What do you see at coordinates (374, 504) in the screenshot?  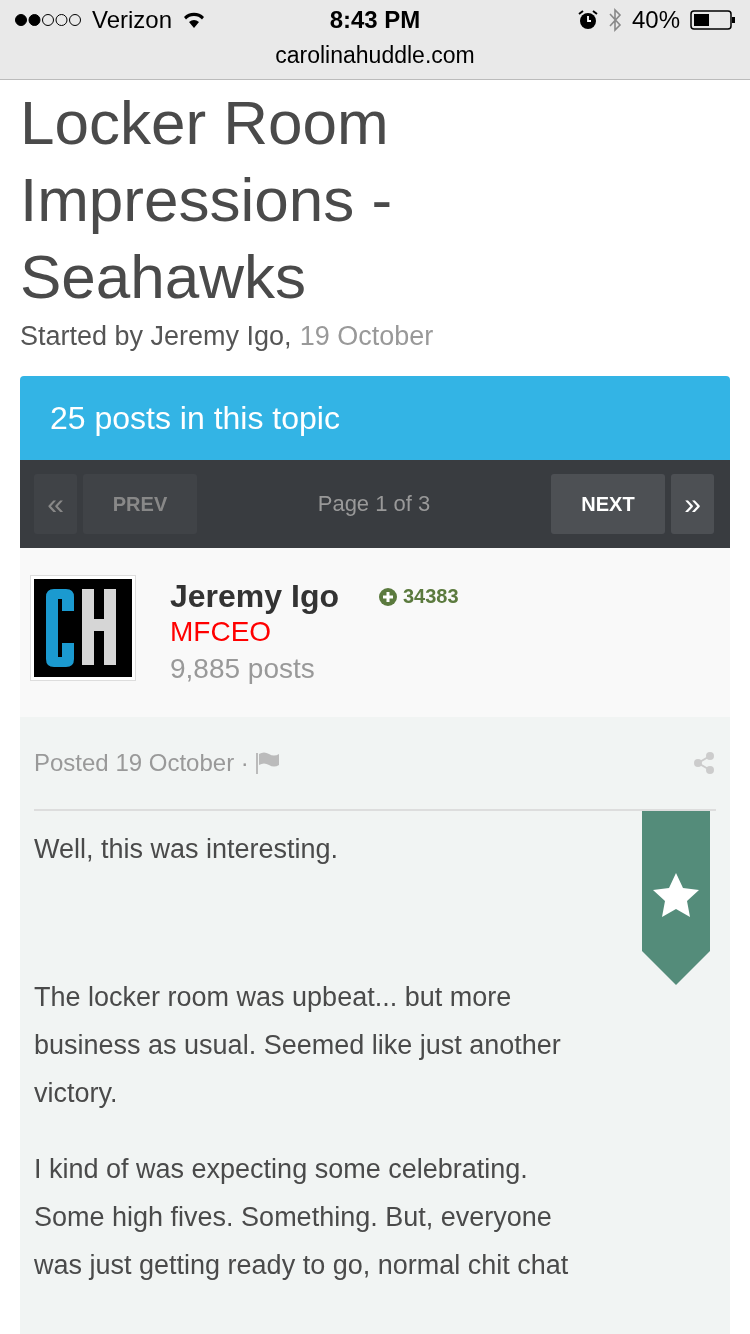 I see `page-indicator: Page 1 of 3` at bounding box center [374, 504].